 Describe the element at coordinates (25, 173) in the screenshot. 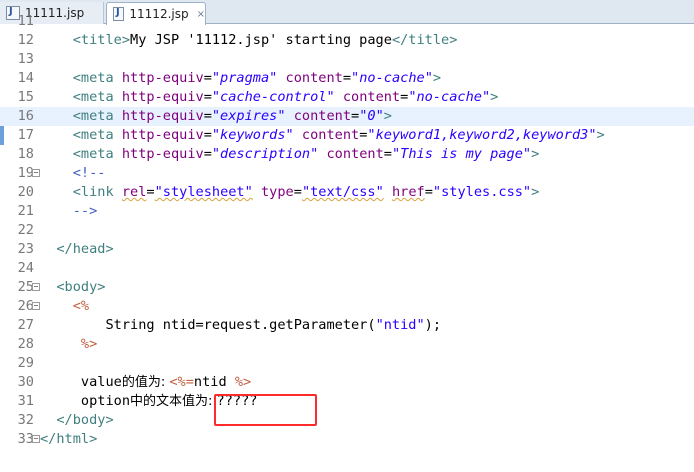

I see `line-number: 19` at that location.